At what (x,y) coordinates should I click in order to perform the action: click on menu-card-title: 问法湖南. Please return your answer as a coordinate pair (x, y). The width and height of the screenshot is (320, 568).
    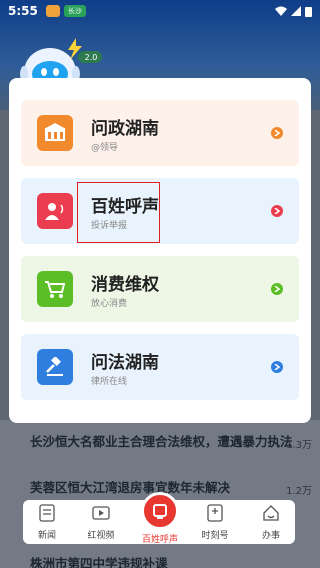
    Looking at the image, I should click on (125, 363).